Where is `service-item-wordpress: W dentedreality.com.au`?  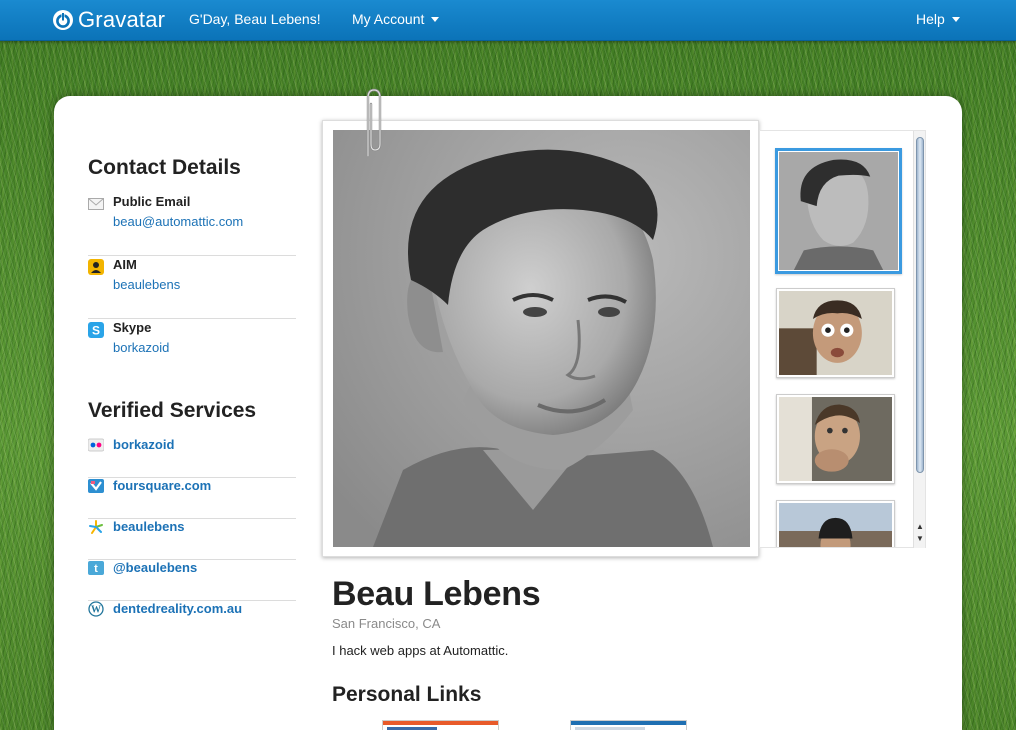
service-item-wordpress: W dentedreality.com.au is located at coordinates (192, 621).